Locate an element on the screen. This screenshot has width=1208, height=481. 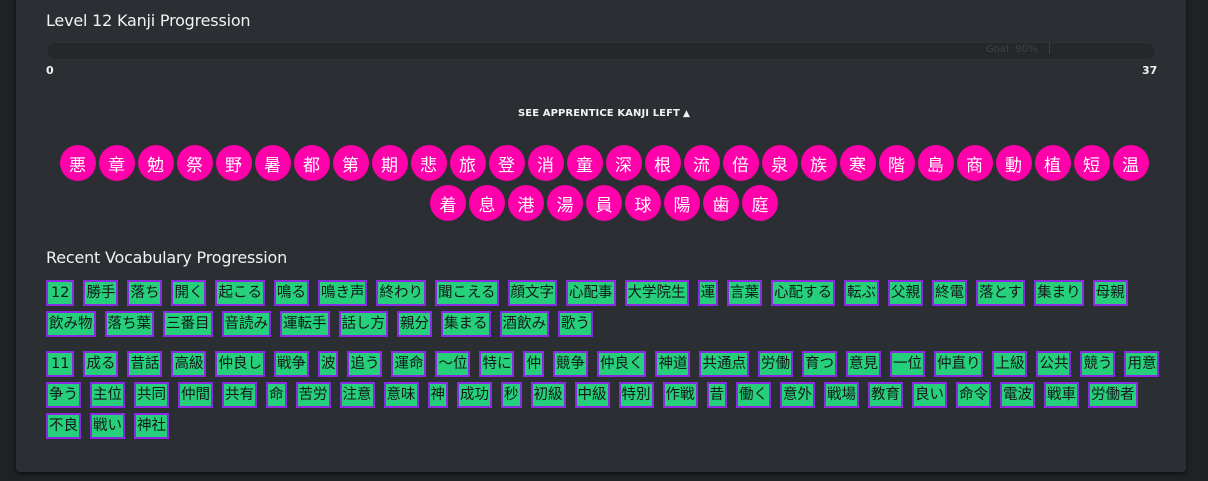
kanji-badge: 温 is located at coordinates (1130, 163).